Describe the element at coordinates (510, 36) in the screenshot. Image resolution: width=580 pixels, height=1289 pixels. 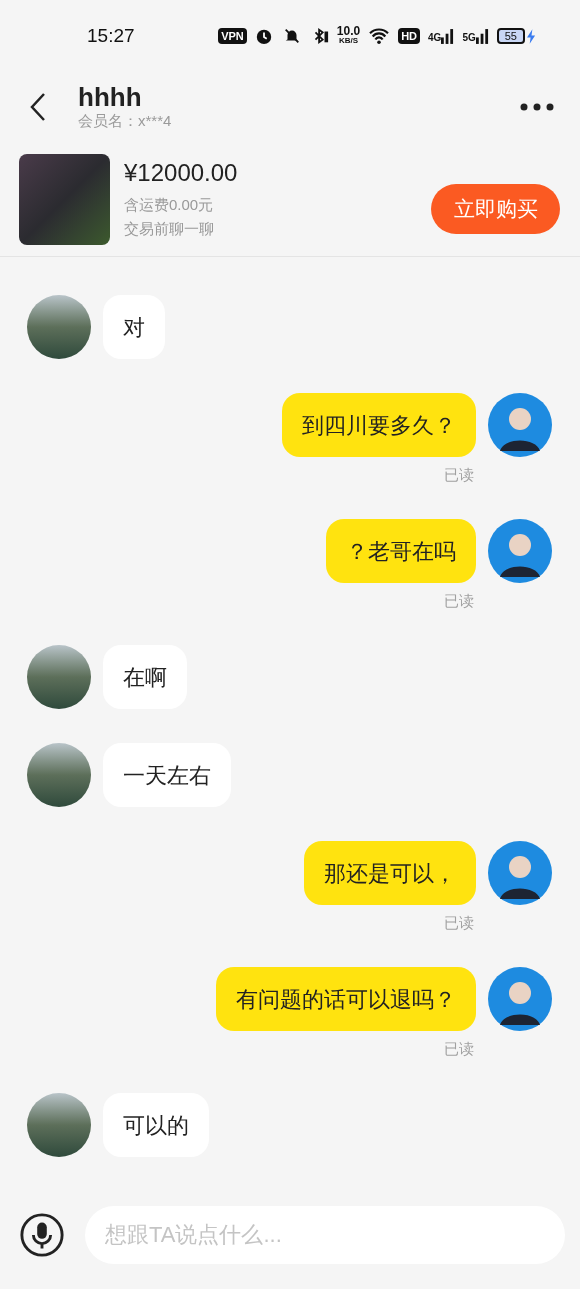
I see `battery-indicator: 55` at that location.